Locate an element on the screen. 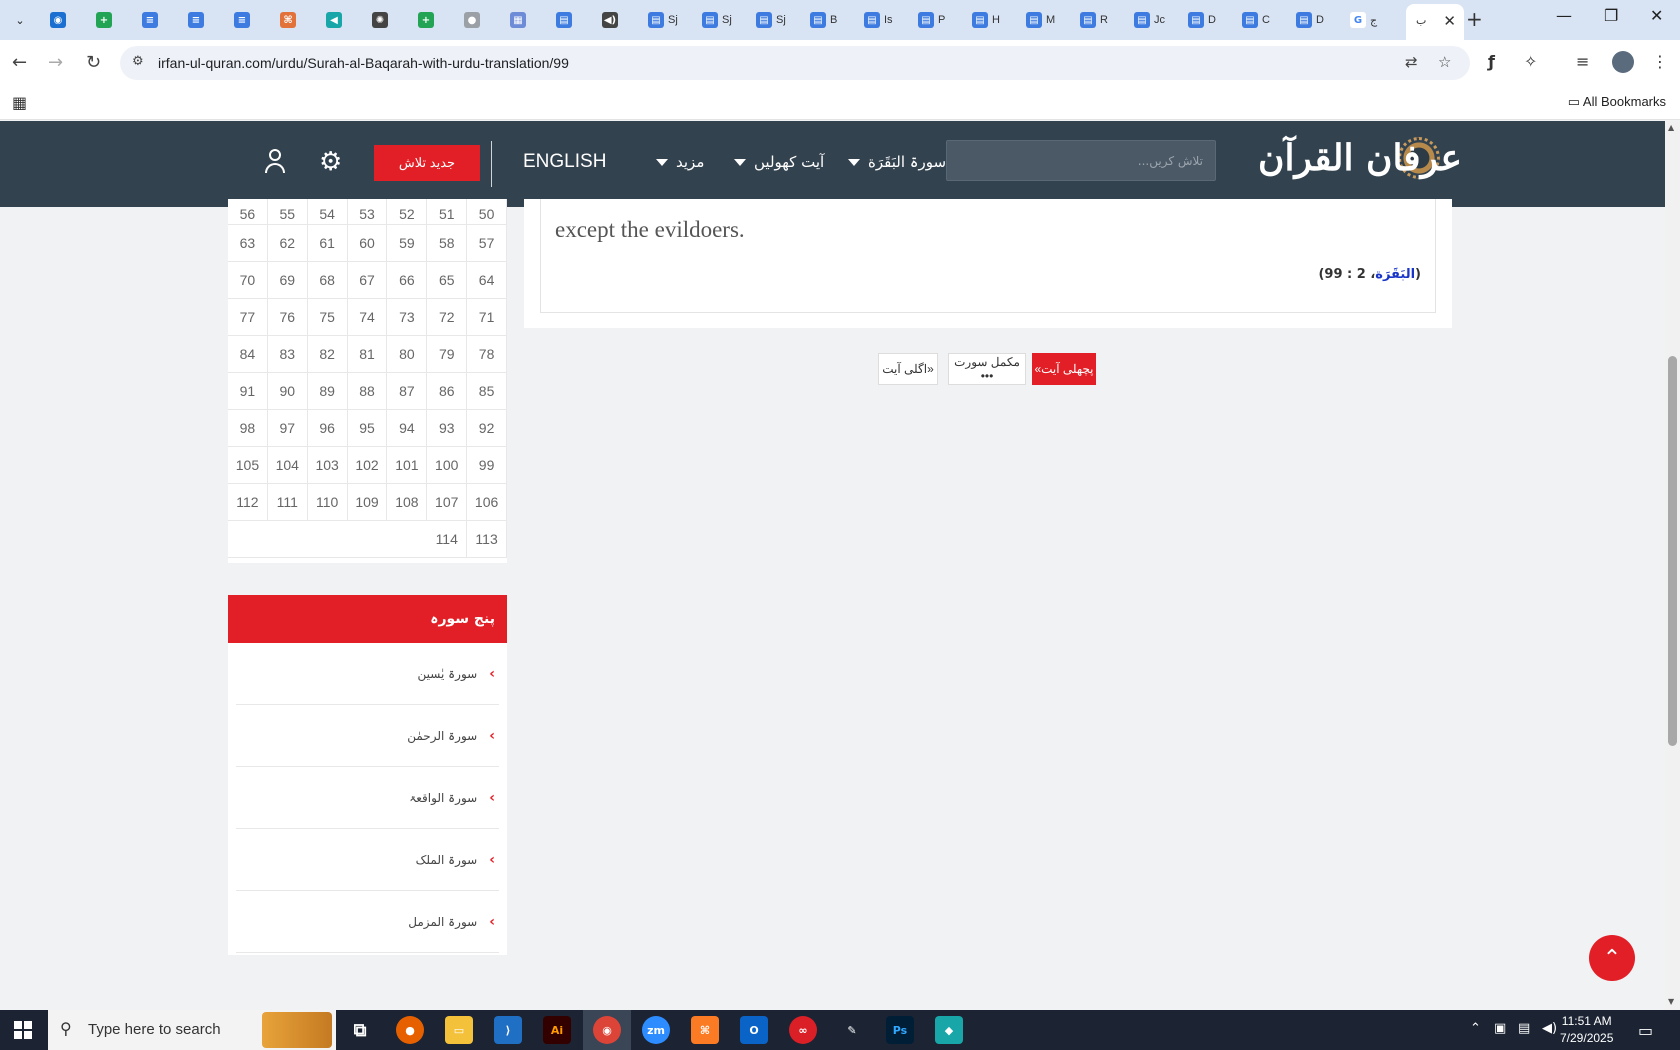 The height and width of the screenshot is (1050, 1680). ayah-number-link: 107 is located at coordinates (447, 502).